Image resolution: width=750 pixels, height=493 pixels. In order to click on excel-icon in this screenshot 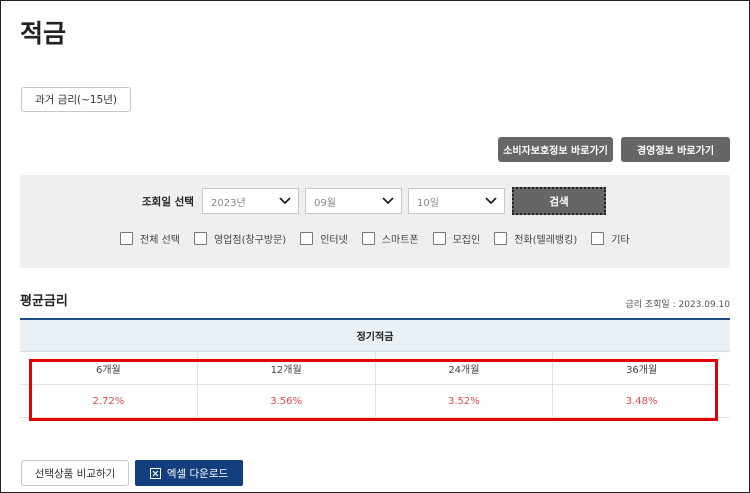, I will do `click(155, 473)`.